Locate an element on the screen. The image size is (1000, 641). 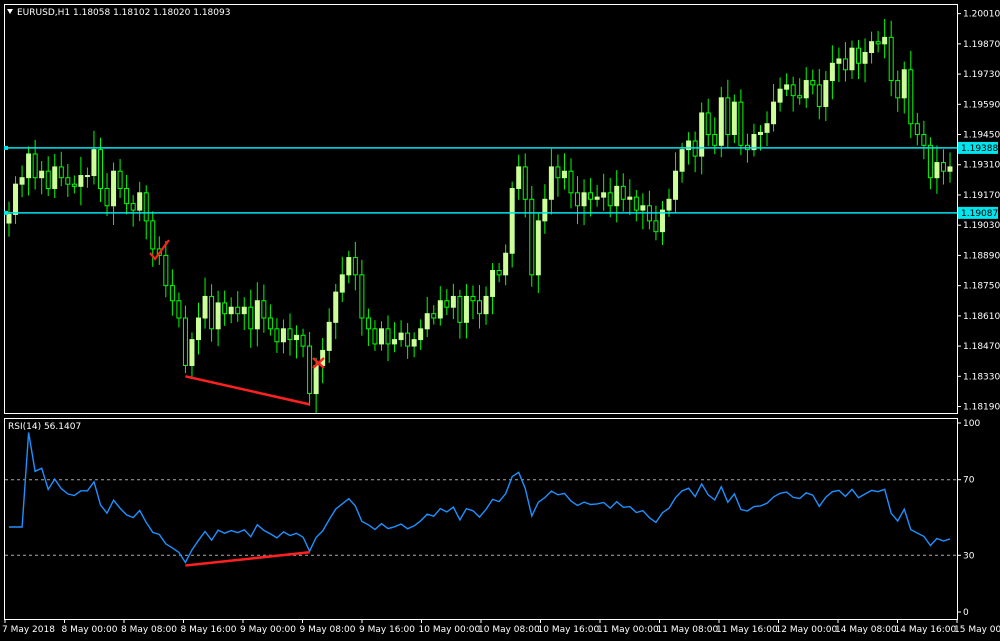
time-tick-label: 8 May 00:00 is located at coordinates (90, 630).